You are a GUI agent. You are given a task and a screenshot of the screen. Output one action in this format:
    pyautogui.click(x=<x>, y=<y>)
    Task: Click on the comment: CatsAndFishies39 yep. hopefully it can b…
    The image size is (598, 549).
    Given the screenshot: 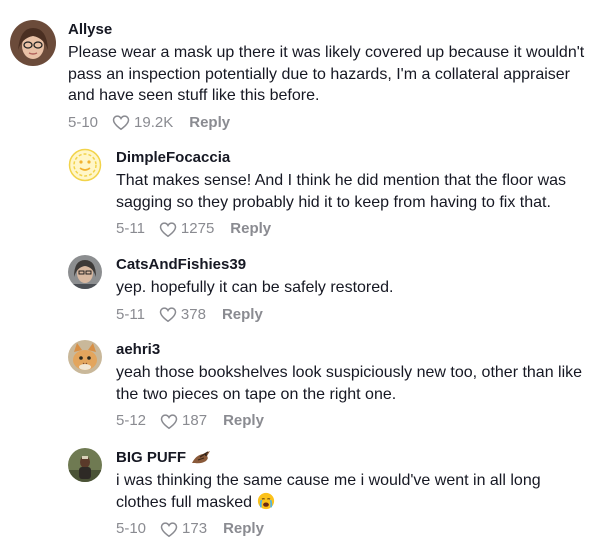 What is the action you would take?
    pyautogui.click(x=330, y=290)
    